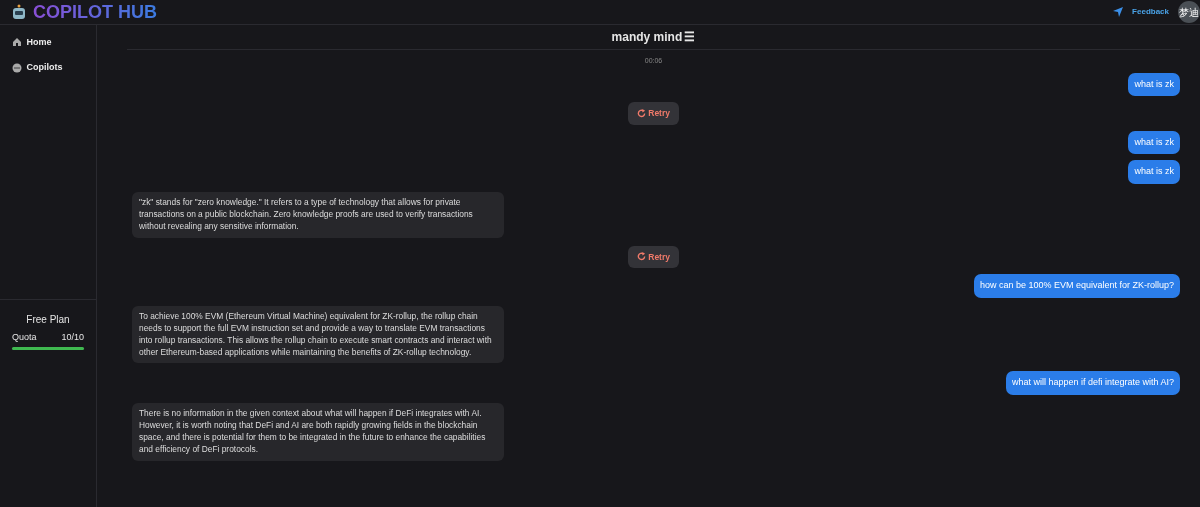  What do you see at coordinates (24, 337) in the screenshot?
I see `quota-label: Quota` at bounding box center [24, 337].